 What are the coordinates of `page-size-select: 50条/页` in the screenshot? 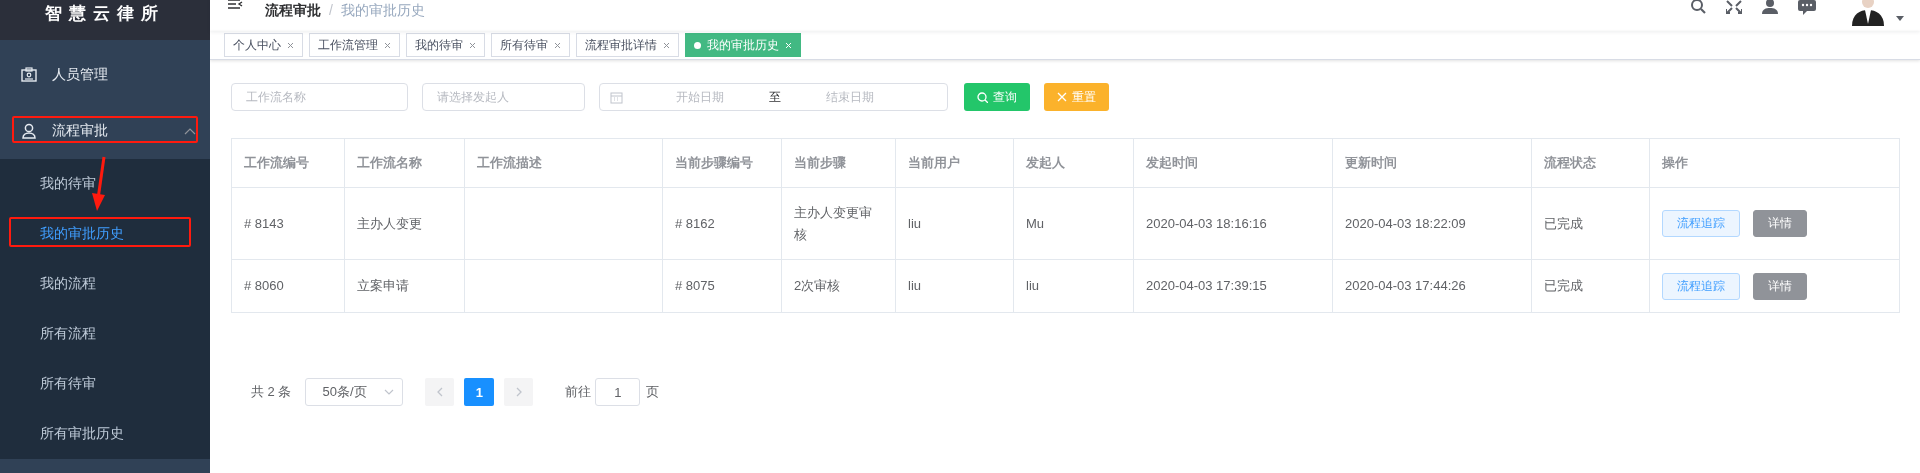 It's located at (354, 392).